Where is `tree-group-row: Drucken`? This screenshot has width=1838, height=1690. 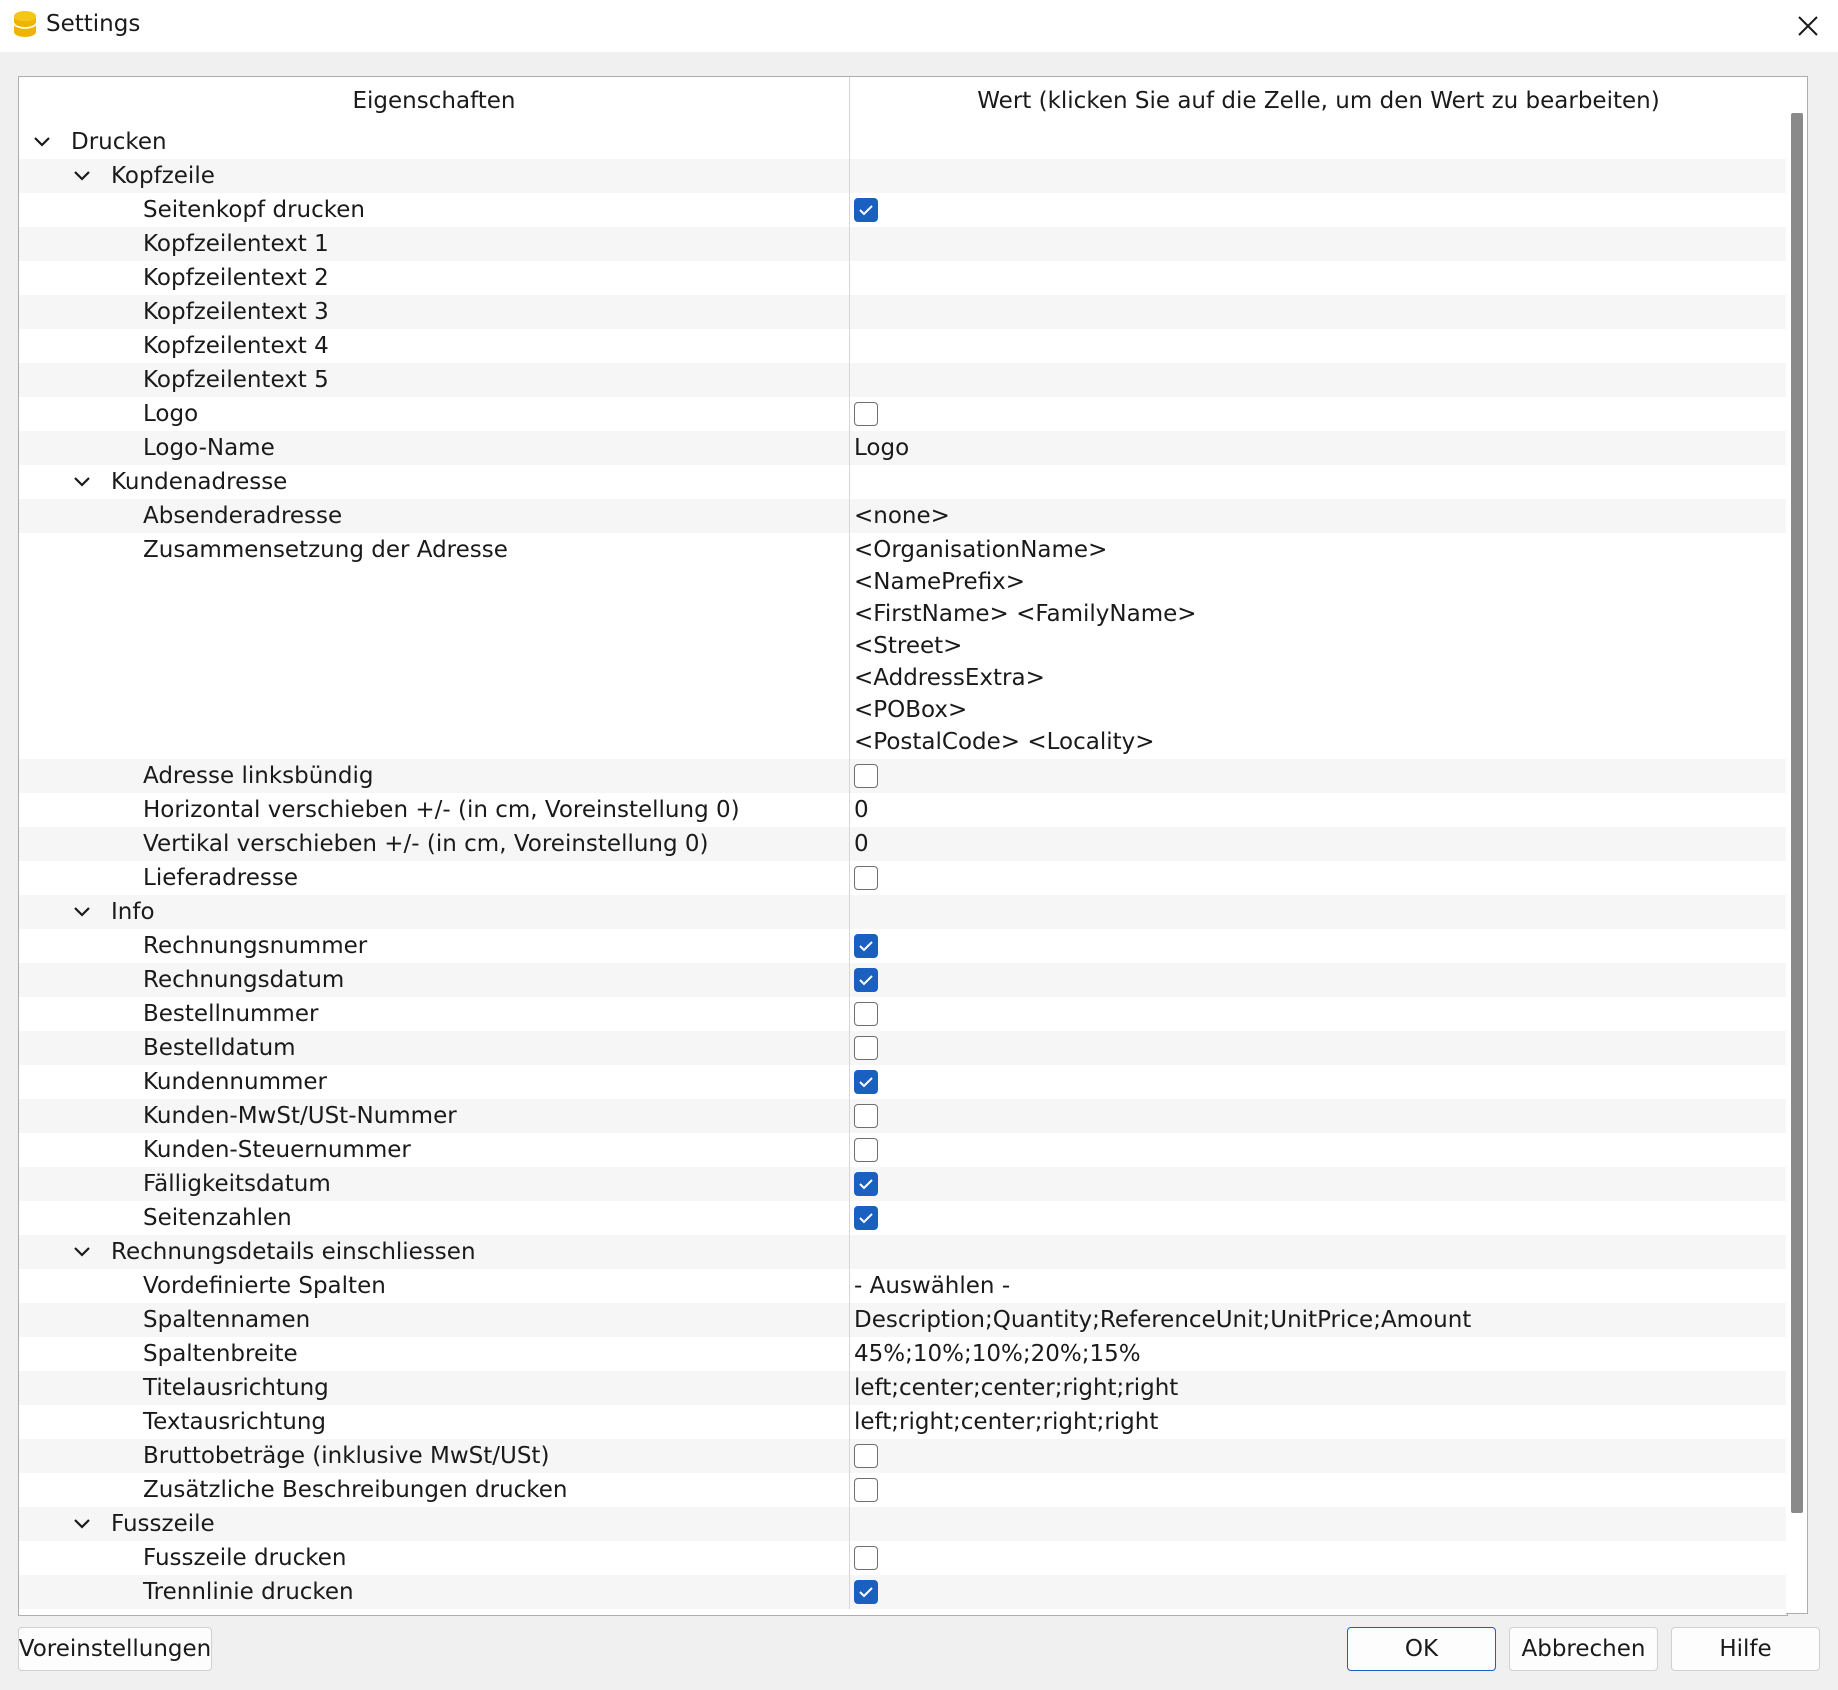 tree-group-row: Drucken is located at coordinates (903, 142).